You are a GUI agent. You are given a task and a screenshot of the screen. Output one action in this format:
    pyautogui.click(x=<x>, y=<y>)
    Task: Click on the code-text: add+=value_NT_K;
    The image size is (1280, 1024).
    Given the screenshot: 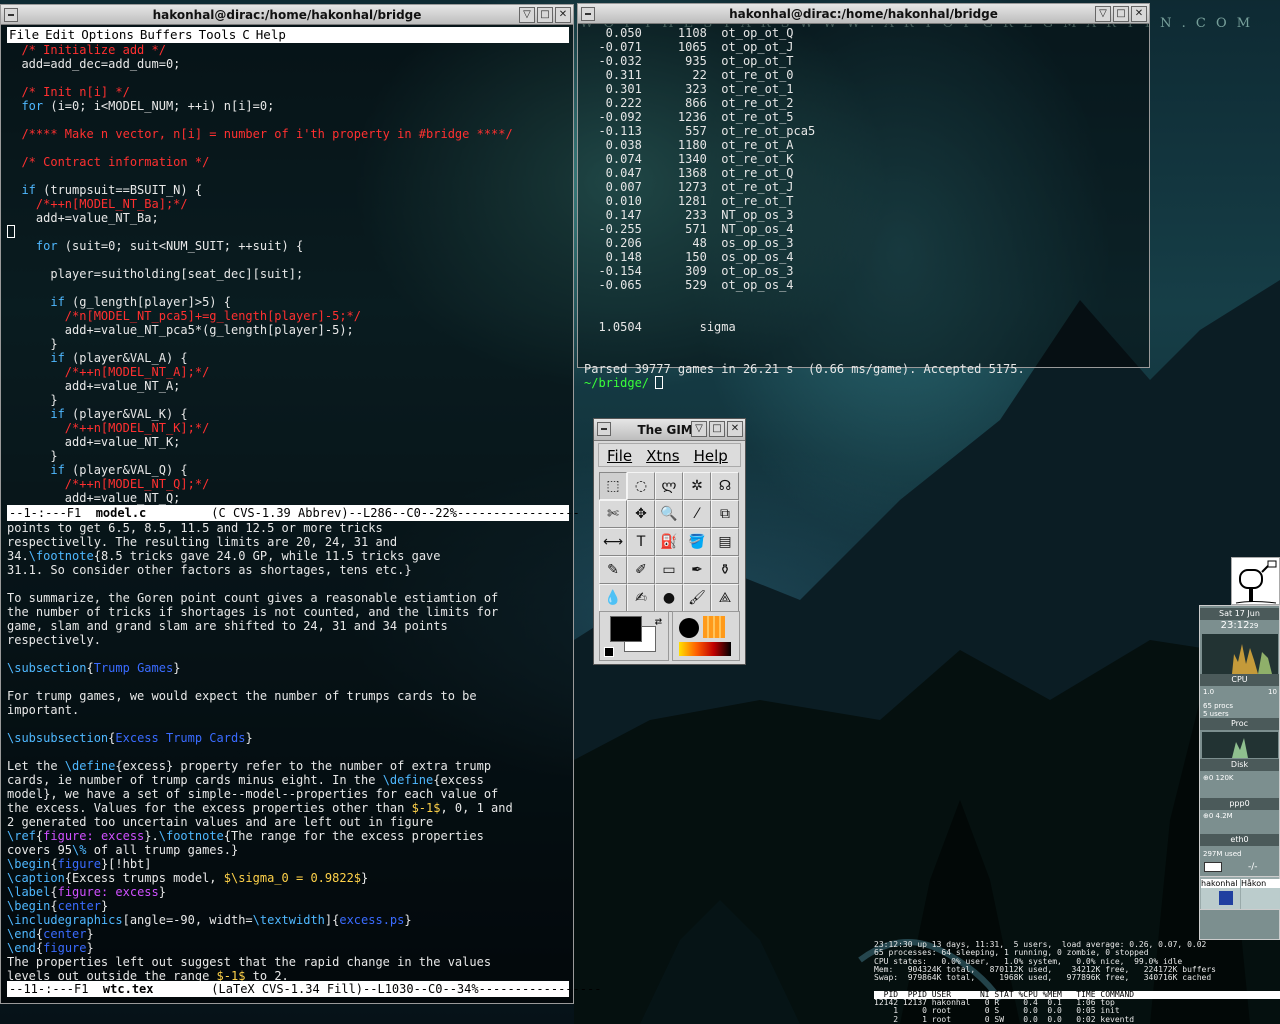 What is the action you would take?
    pyautogui.click(x=94, y=442)
    